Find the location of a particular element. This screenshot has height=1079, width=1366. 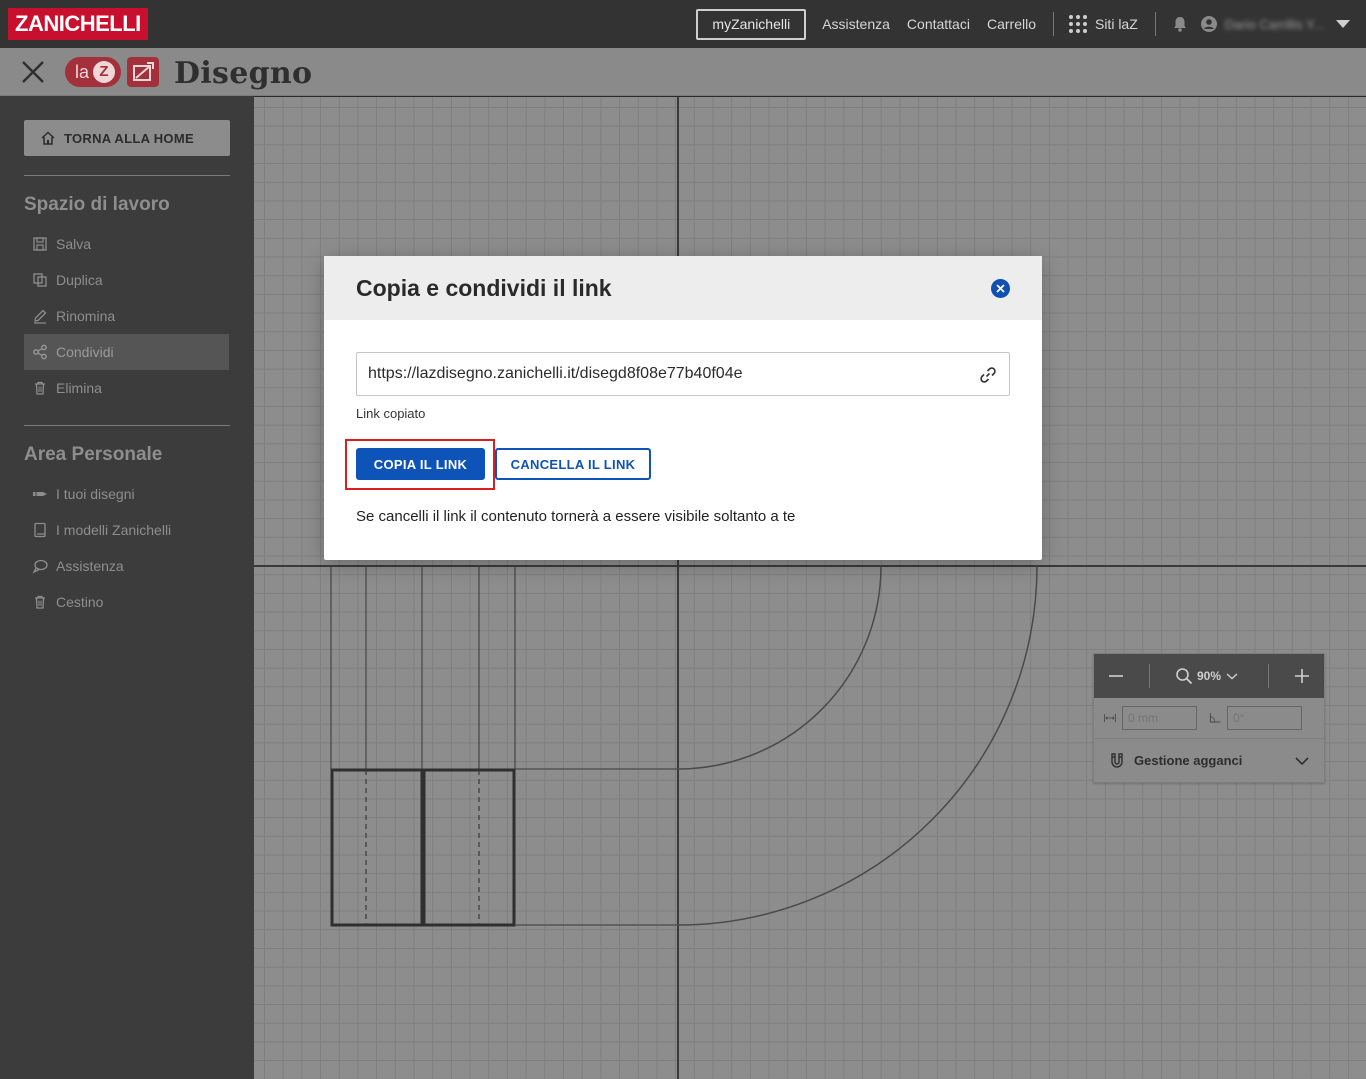

zoom-in-icon is located at coordinates (1302, 676).